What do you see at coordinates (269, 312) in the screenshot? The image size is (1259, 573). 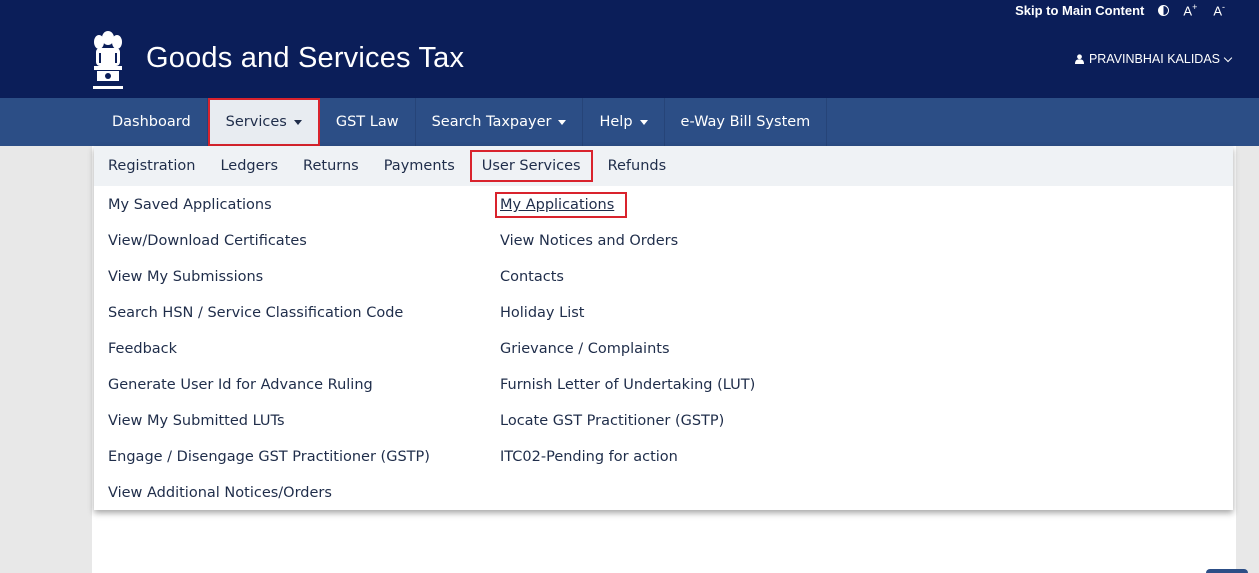 I see `menu-link-search-hsn: Search HSN / Service Classification Code` at bounding box center [269, 312].